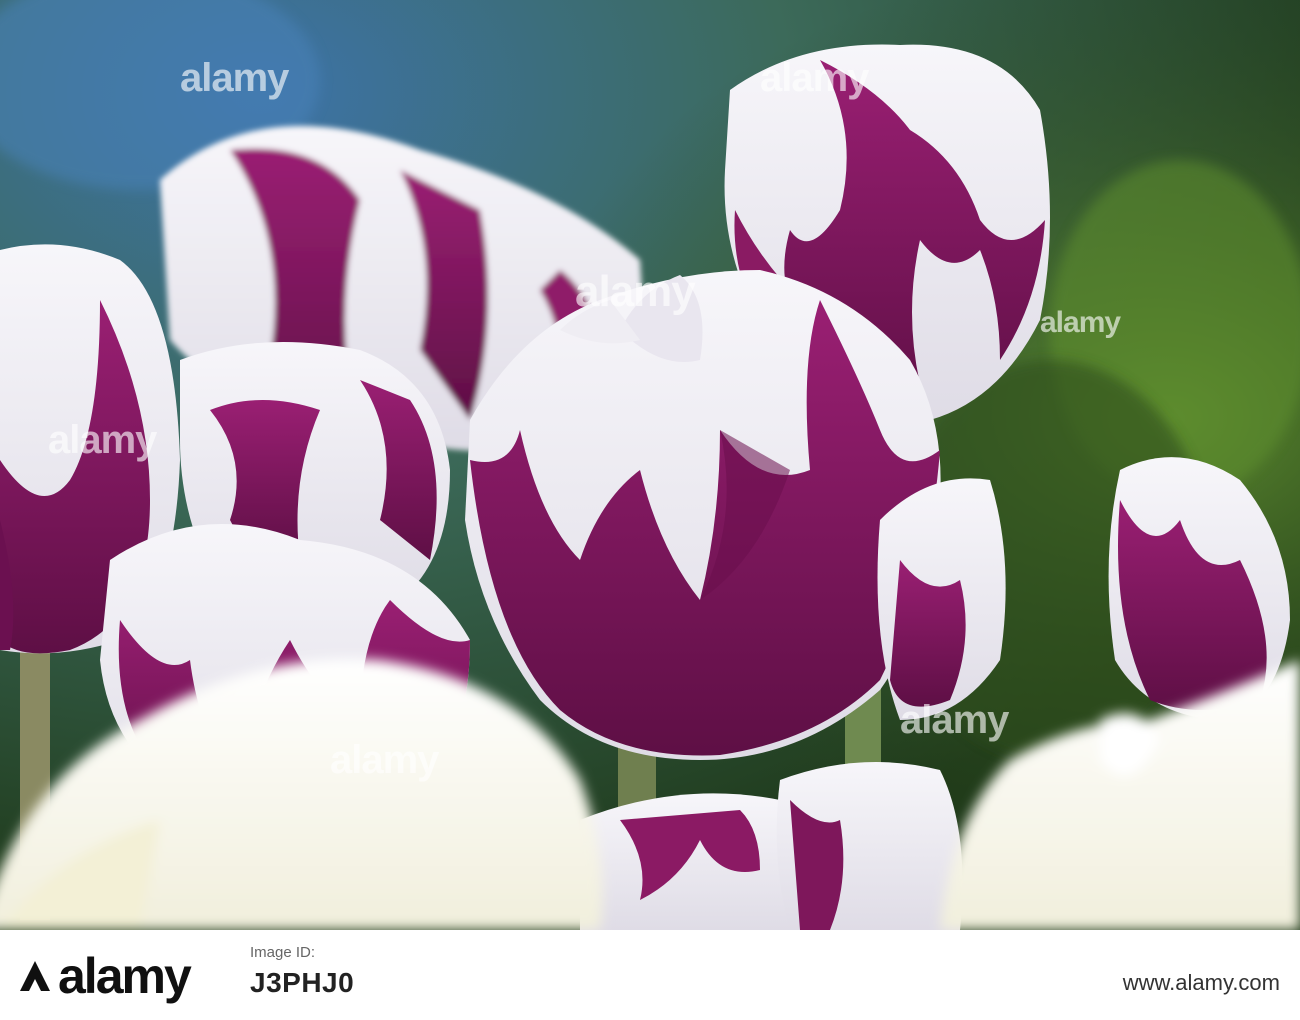 The height and width of the screenshot is (1020, 1300). I want to click on brand-name: alamy, so click(125, 976).